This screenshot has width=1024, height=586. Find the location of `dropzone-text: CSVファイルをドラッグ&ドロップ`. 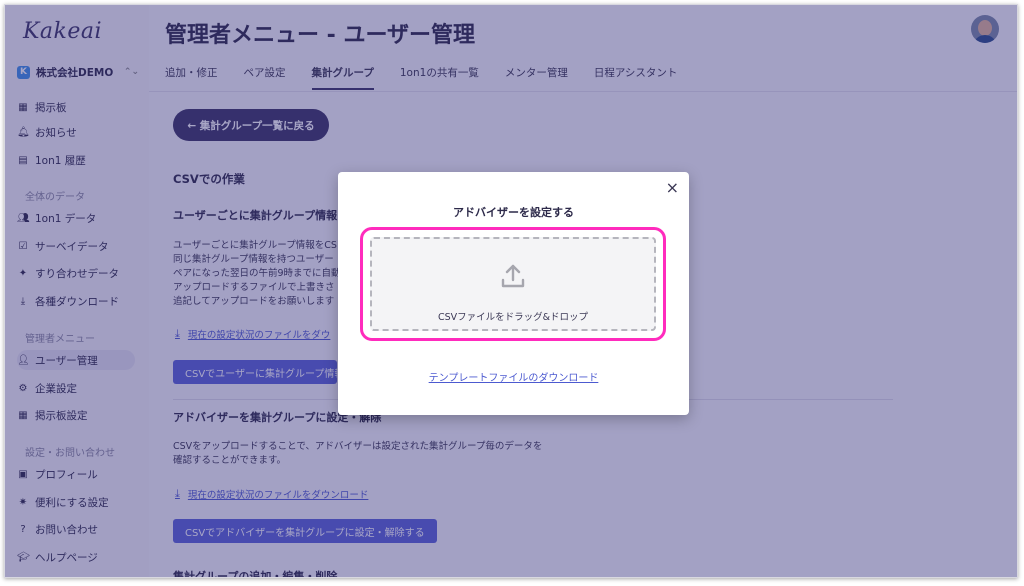

dropzone-text: CSVファイルをドラッグ&ドロップ is located at coordinates (513, 317).